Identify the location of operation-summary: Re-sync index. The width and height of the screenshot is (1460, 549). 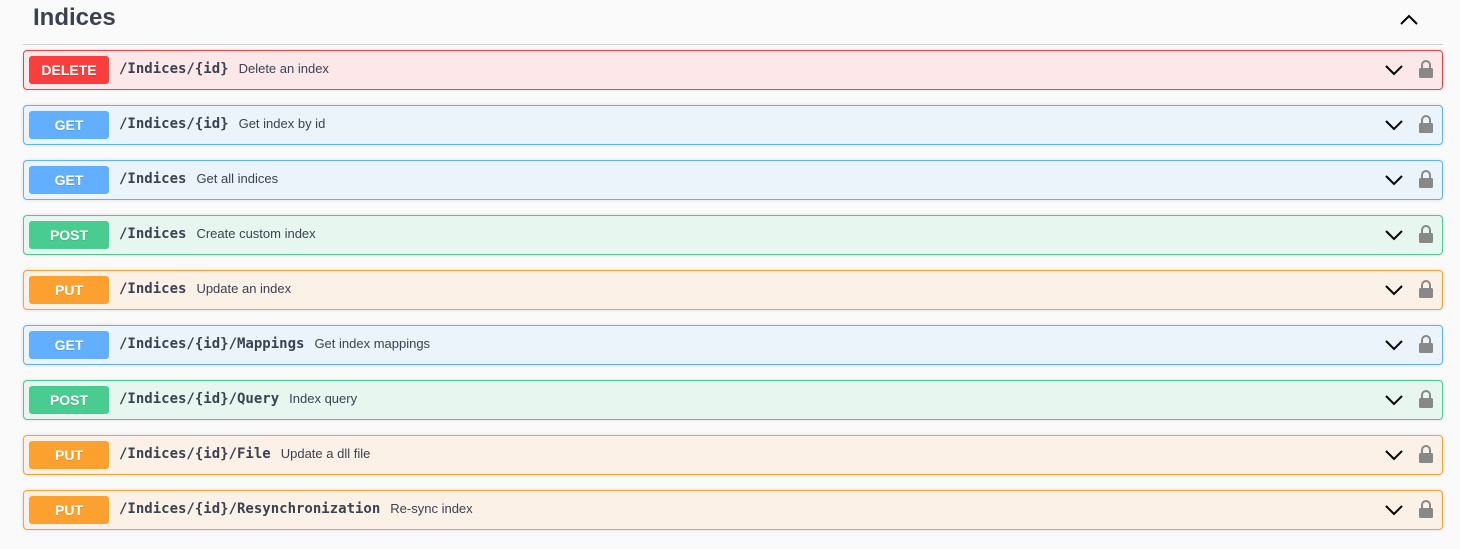
(431, 508).